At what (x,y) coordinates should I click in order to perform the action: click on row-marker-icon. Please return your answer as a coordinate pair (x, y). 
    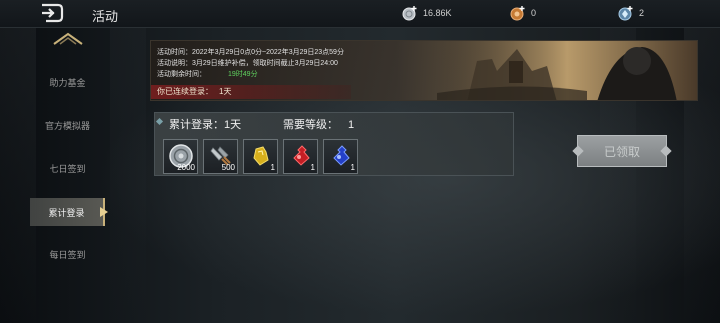
    Looking at the image, I should click on (159, 121).